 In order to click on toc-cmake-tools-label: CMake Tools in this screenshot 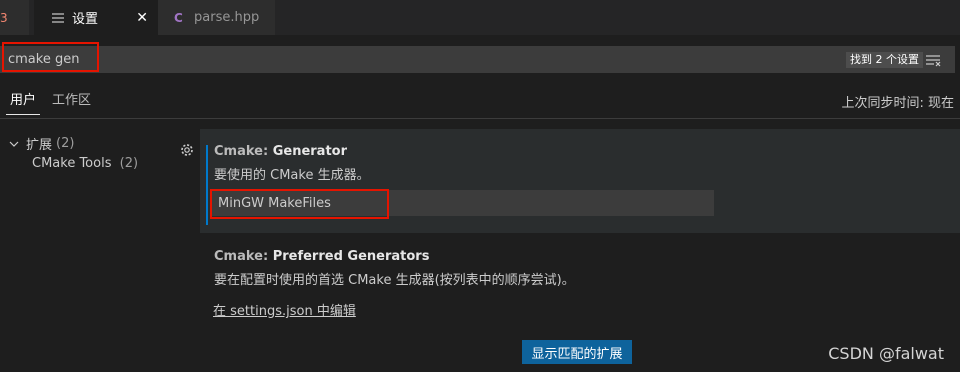, I will do `click(72, 163)`.